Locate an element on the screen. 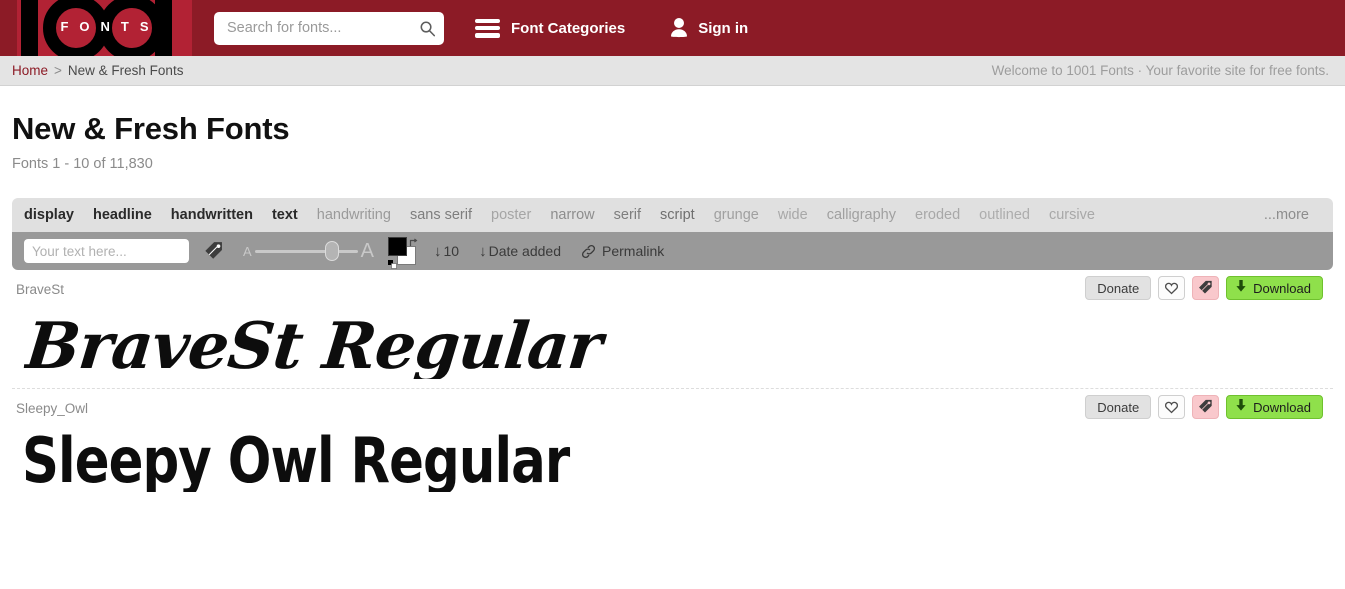  search-box is located at coordinates (329, 28).